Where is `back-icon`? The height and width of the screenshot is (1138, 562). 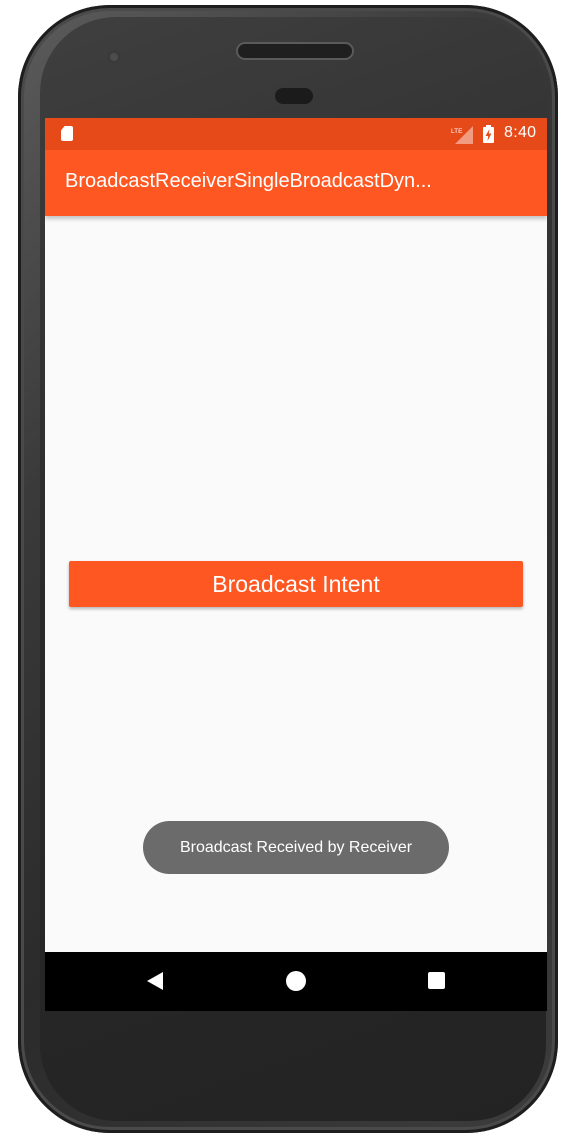 back-icon is located at coordinates (155, 981).